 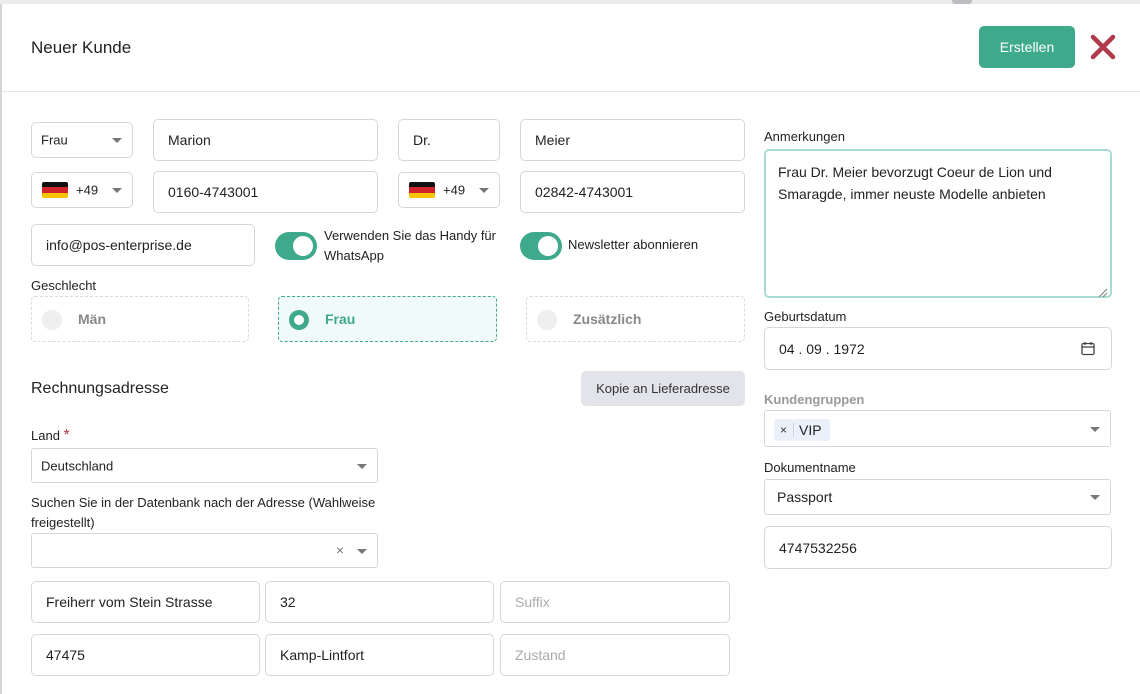 I want to click on last-name-input: Meier, so click(x=632, y=140).